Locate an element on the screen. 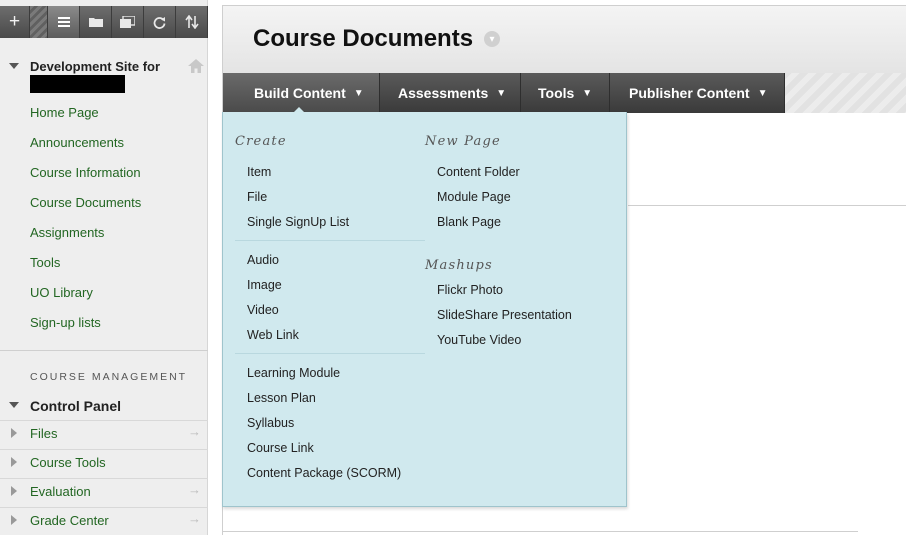 Image resolution: width=906 pixels, height=535 pixels. new-page-heading: New Page is located at coordinates (463, 141).